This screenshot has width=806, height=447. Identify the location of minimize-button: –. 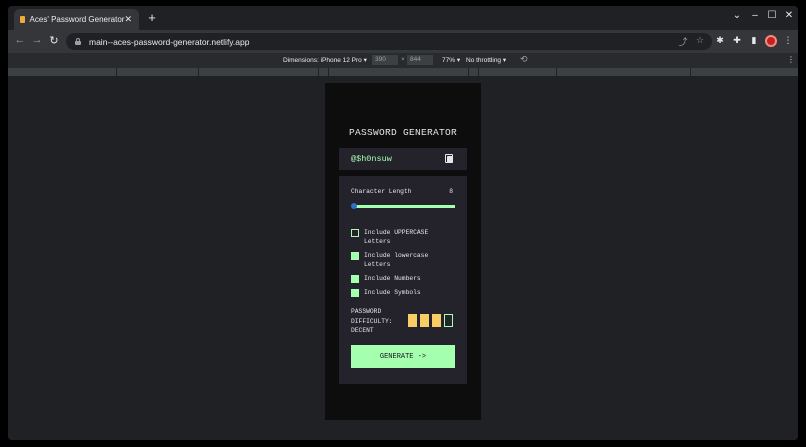
(755, 15).